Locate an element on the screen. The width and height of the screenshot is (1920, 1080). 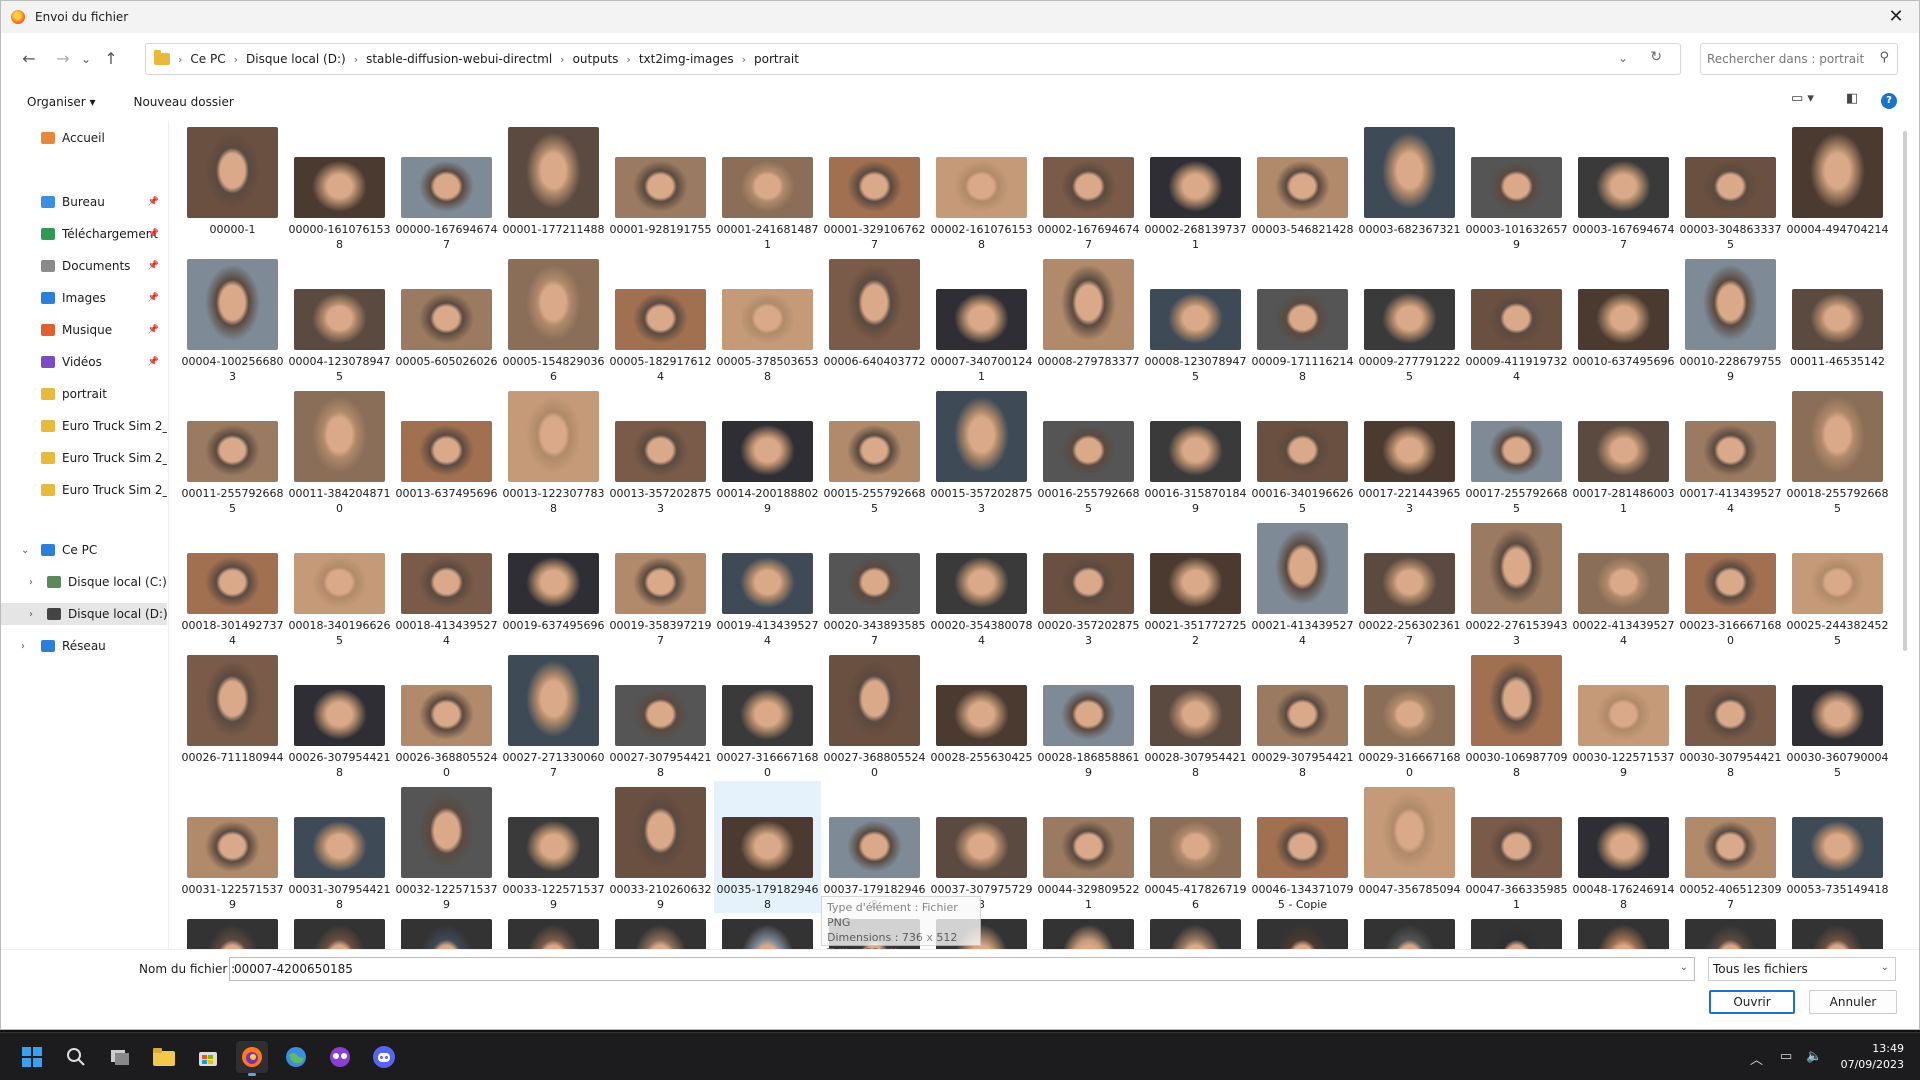
breadcrumb-portrait: portrait is located at coordinates (776, 59).